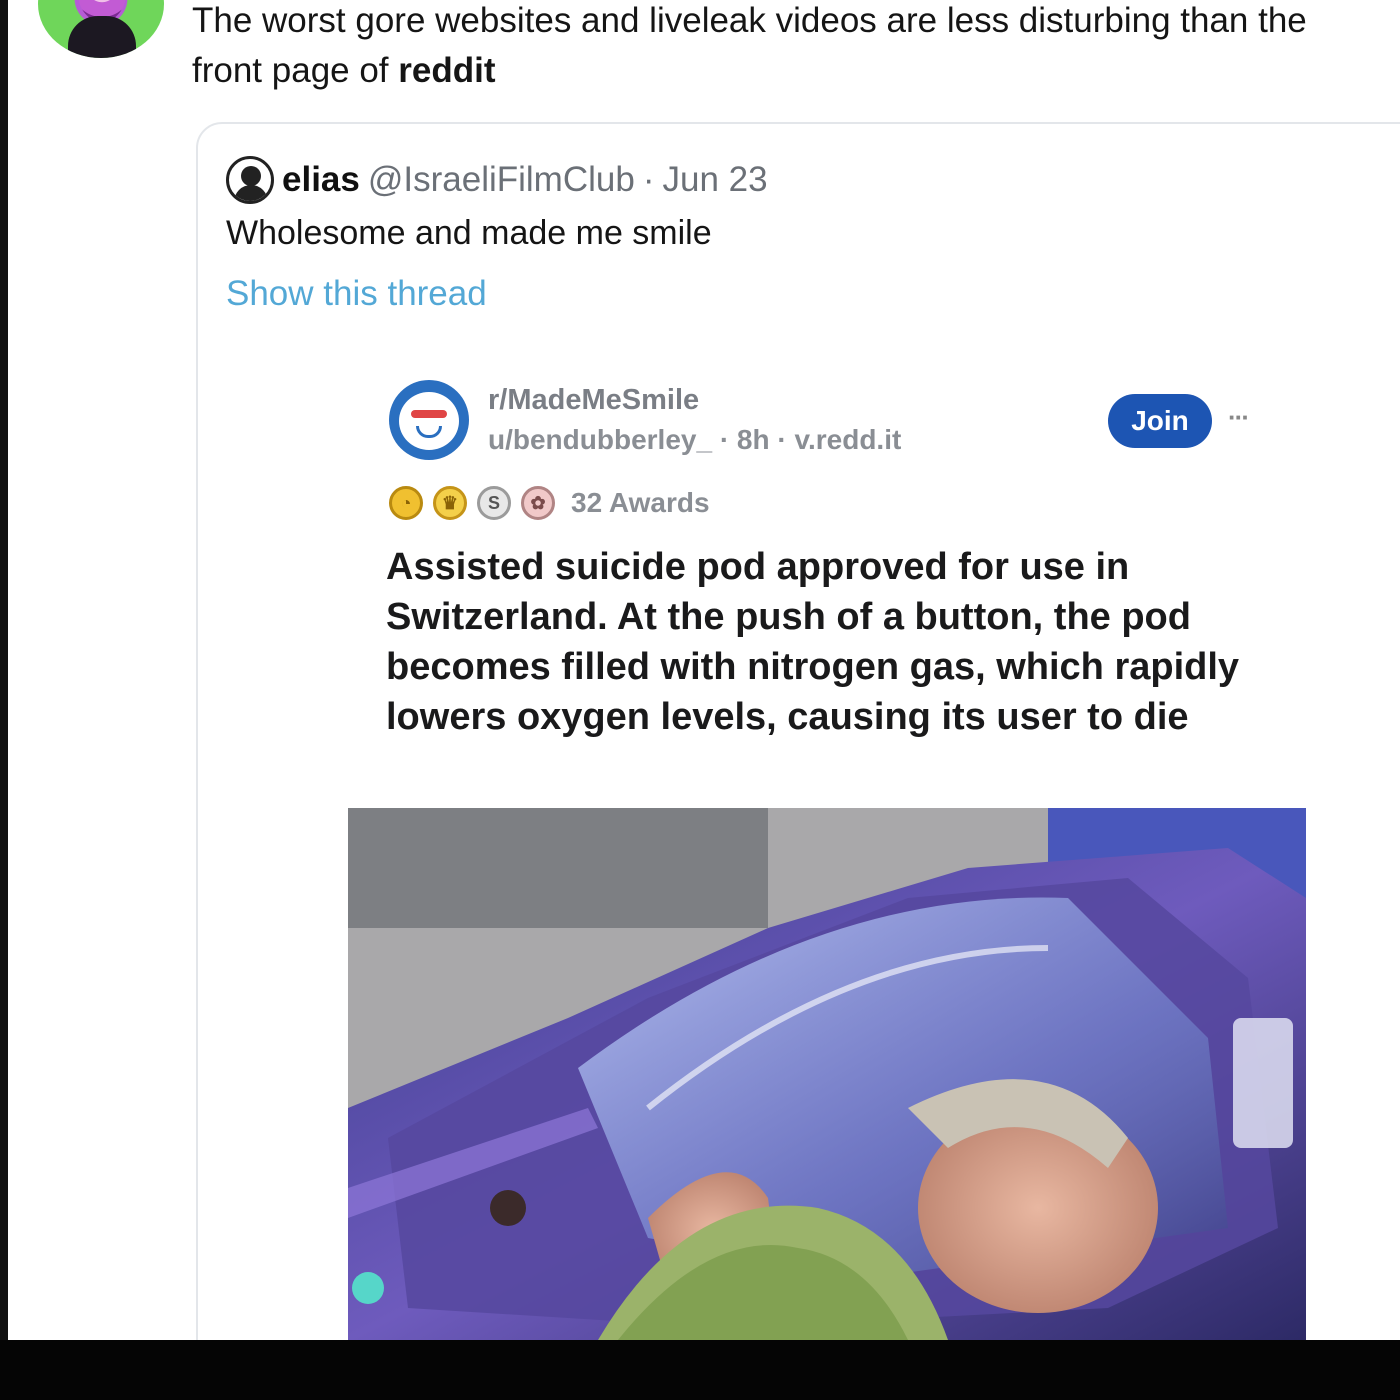 This screenshot has height=1400, width=1400. What do you see at coordinates (792, 71) in the screenshot?
I see `tweet-text-line2: front page of reddit` at bounding box center [792, 71].